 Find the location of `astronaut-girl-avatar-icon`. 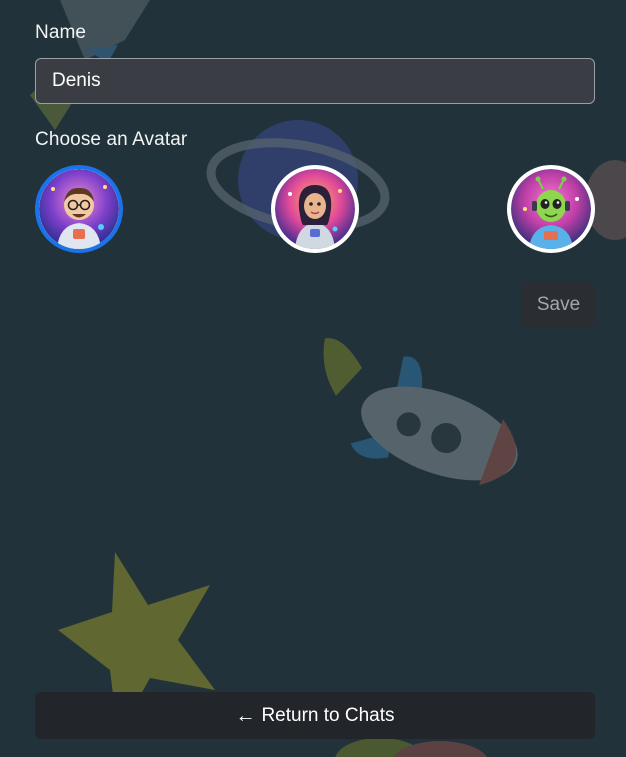

astronaut-girl-avatar-icon is located at coordinates (315, 209).